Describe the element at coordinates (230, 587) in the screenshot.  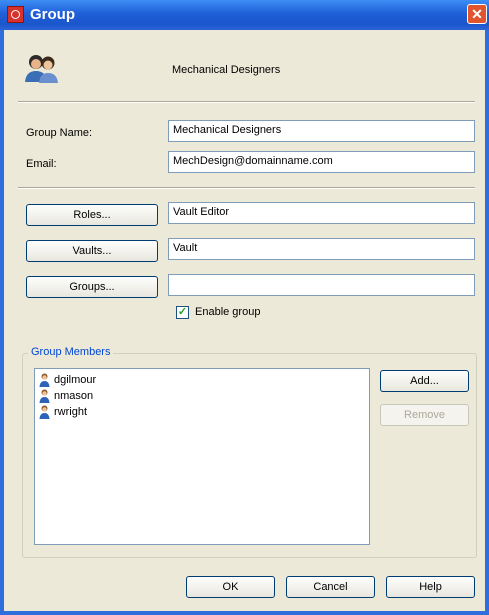
I see `ok-button: OK` at that location.